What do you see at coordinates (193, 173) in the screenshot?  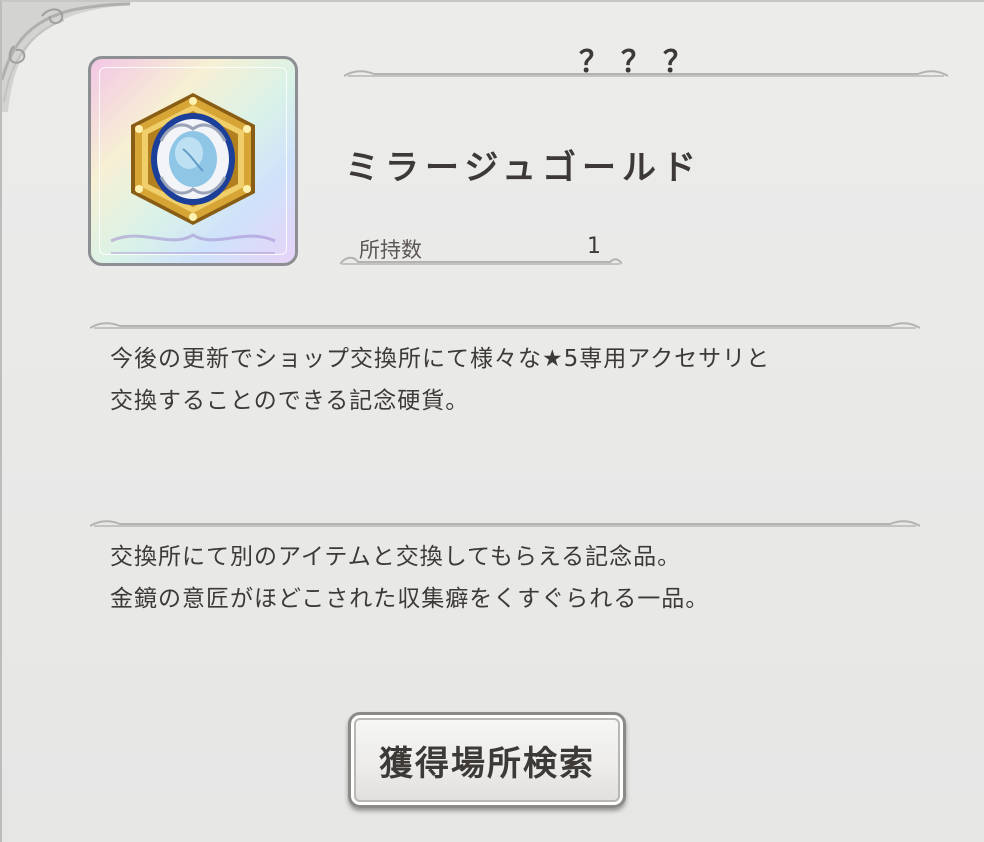 I see `mirage-gold-coin-icon` at bounding box center [193, 173].